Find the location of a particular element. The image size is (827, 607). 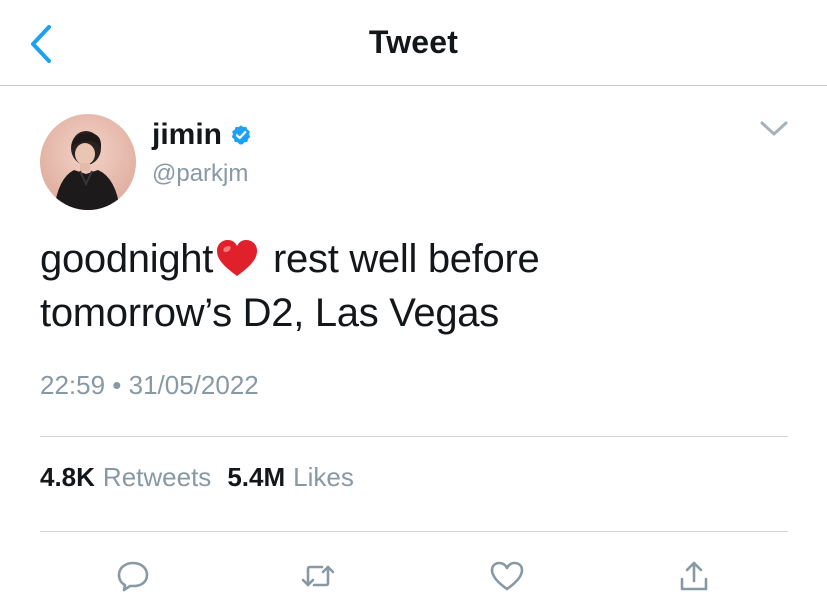

likes-label: Likes is located at coordinates (323, 477).